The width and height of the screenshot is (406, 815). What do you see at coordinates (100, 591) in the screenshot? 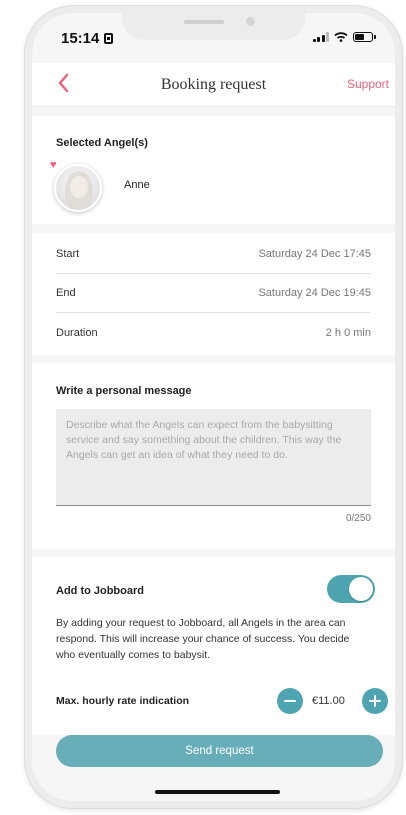
I see `jobboard-title: Add to Jobboard` at bounding box center [100, 591].